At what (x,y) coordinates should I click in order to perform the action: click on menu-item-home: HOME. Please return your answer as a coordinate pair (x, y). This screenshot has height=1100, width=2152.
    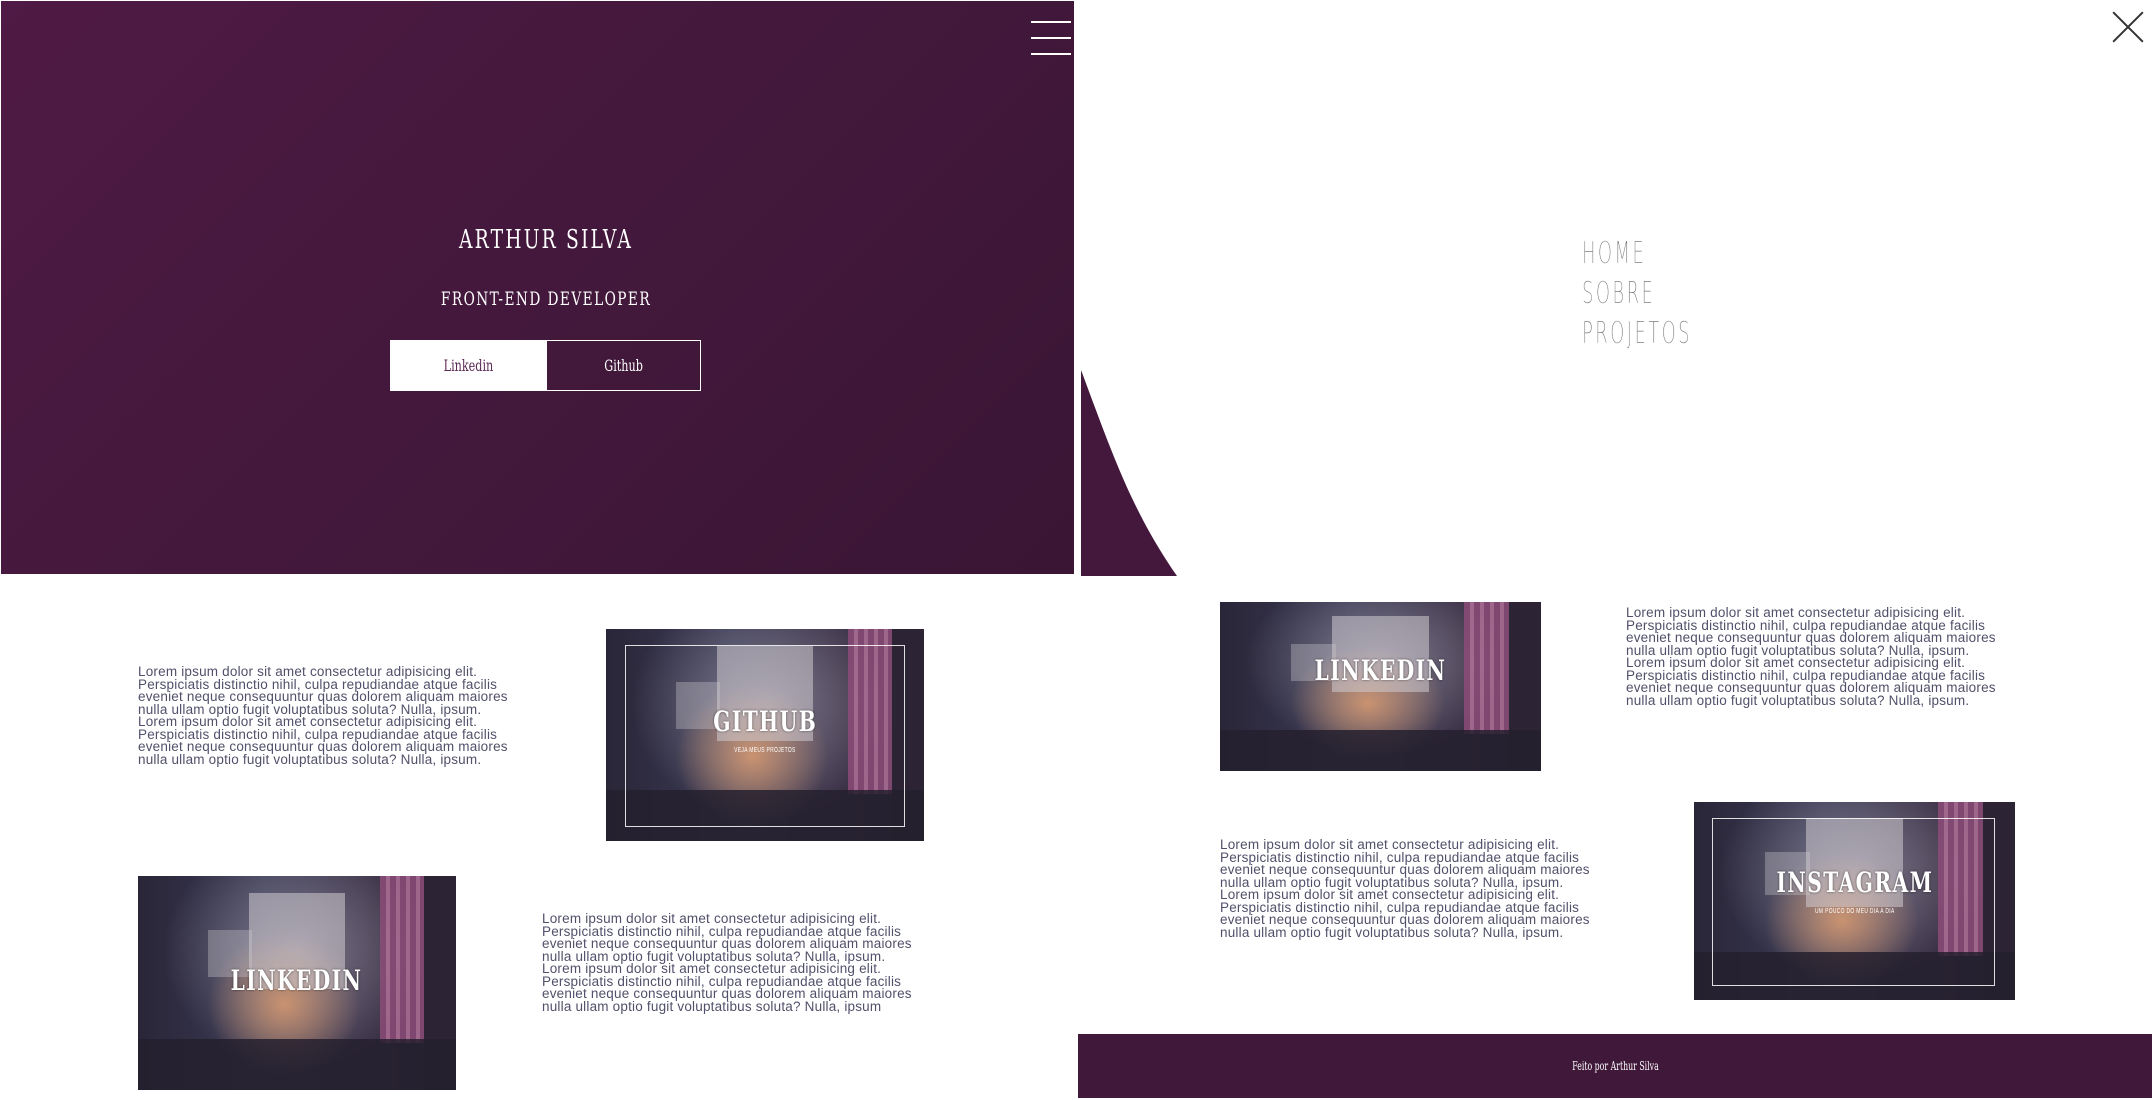
    Looking at the image, I should click on (1637, 254).